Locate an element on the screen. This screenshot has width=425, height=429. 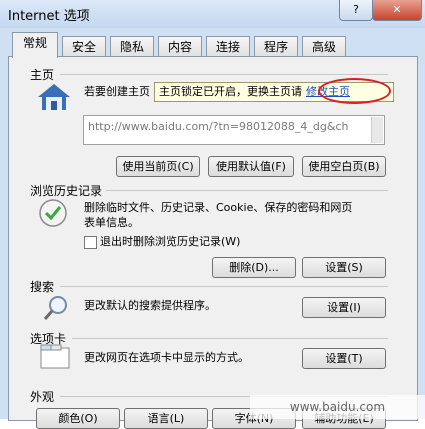
highlight-circle is located at coordinates (354, 91).